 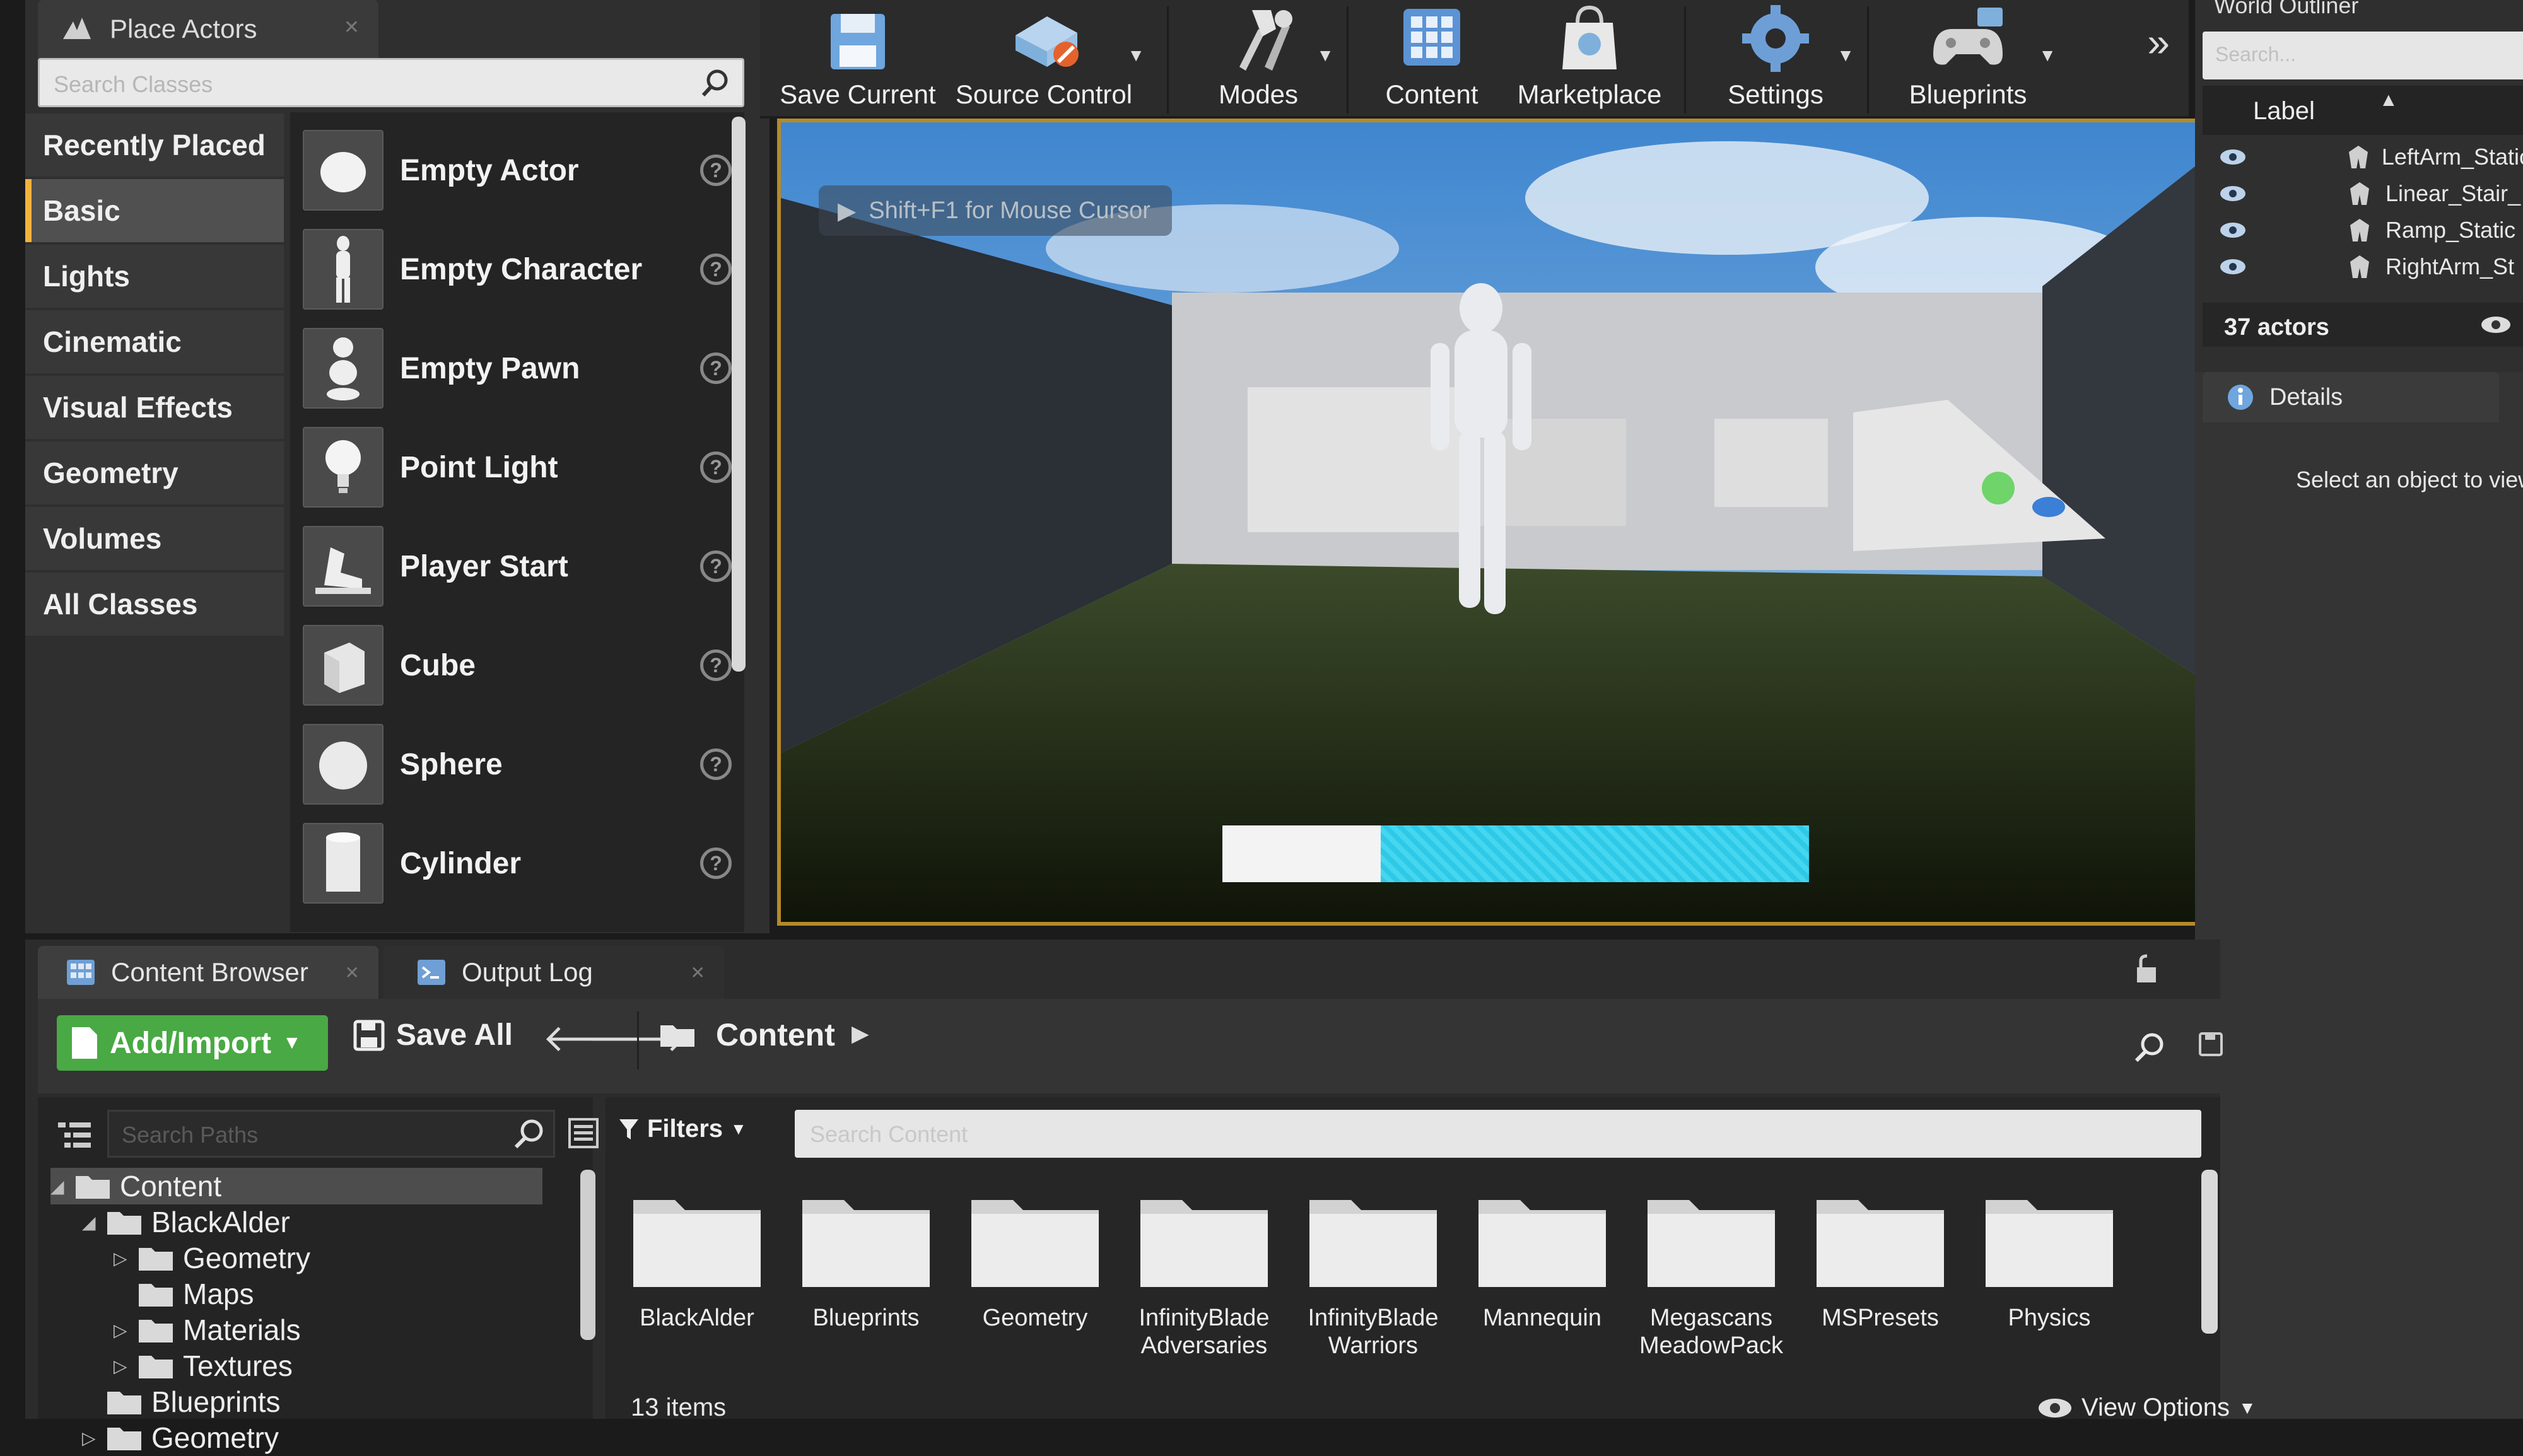 What do you see at coordinates (2363, 110) in the screenshot?
I see `outliner-column-header: Label ▲` at bounding box center [2363, 110].